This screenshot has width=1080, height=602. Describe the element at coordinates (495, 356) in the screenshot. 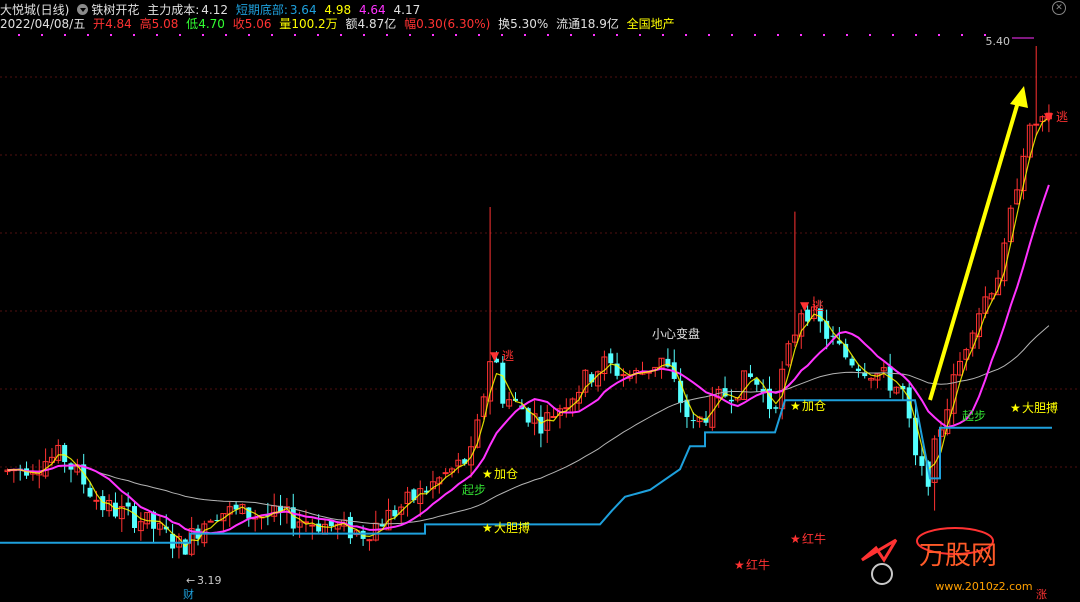

I see `escape-signal-1-symbol: ▼` at that location.